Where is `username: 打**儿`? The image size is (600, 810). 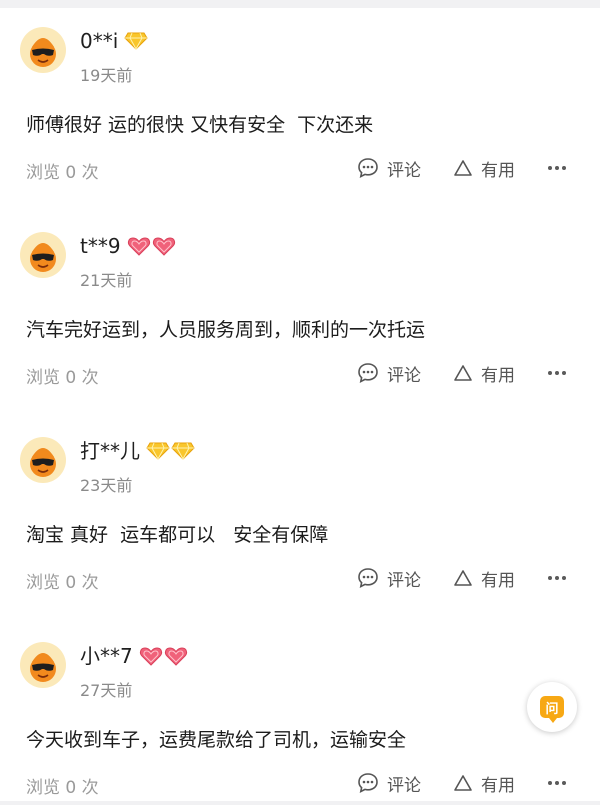
username: 打**儿 is located at coordinates (138, 451).